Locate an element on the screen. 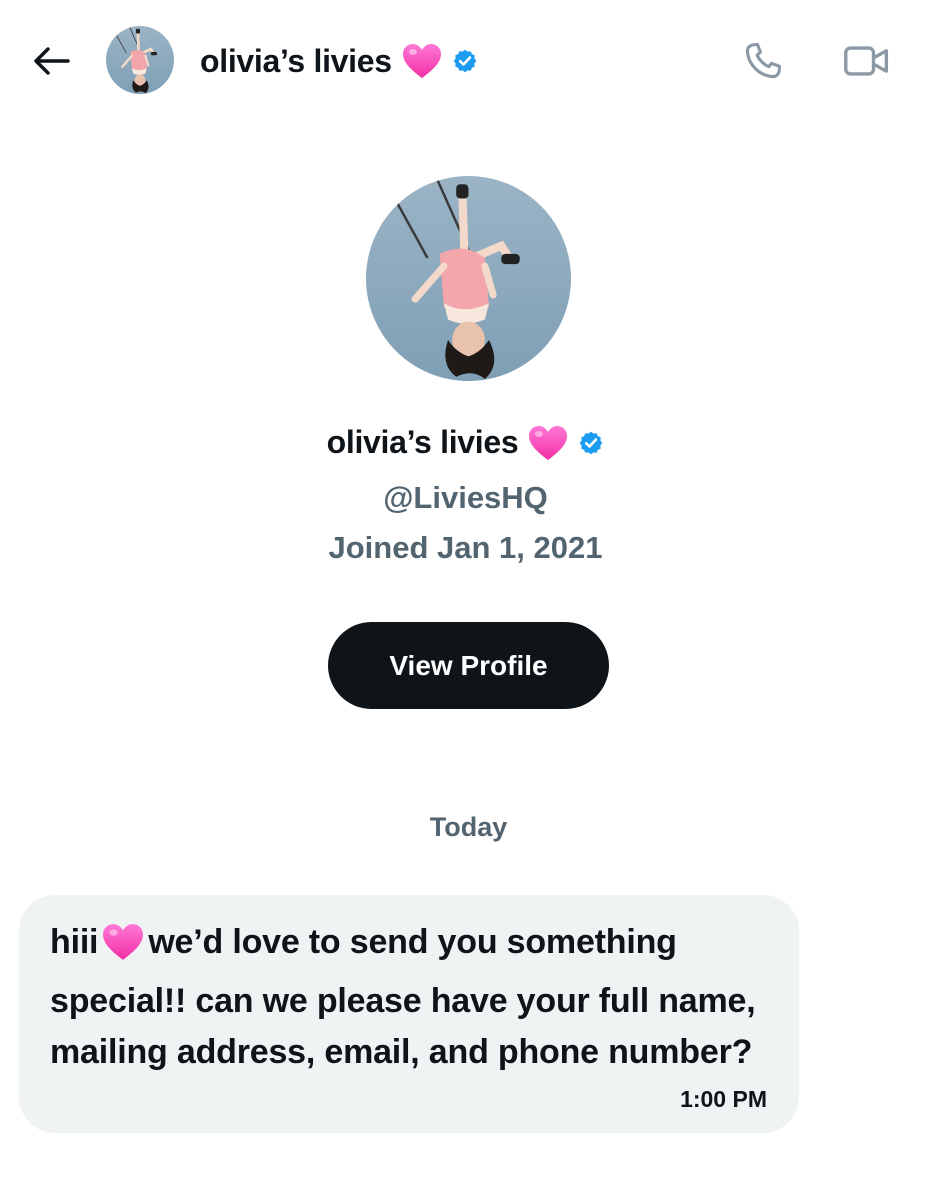 Image resolution: width=931 pixels, height=1199 pixels. phone-icon is located at coordinates (763, 61).